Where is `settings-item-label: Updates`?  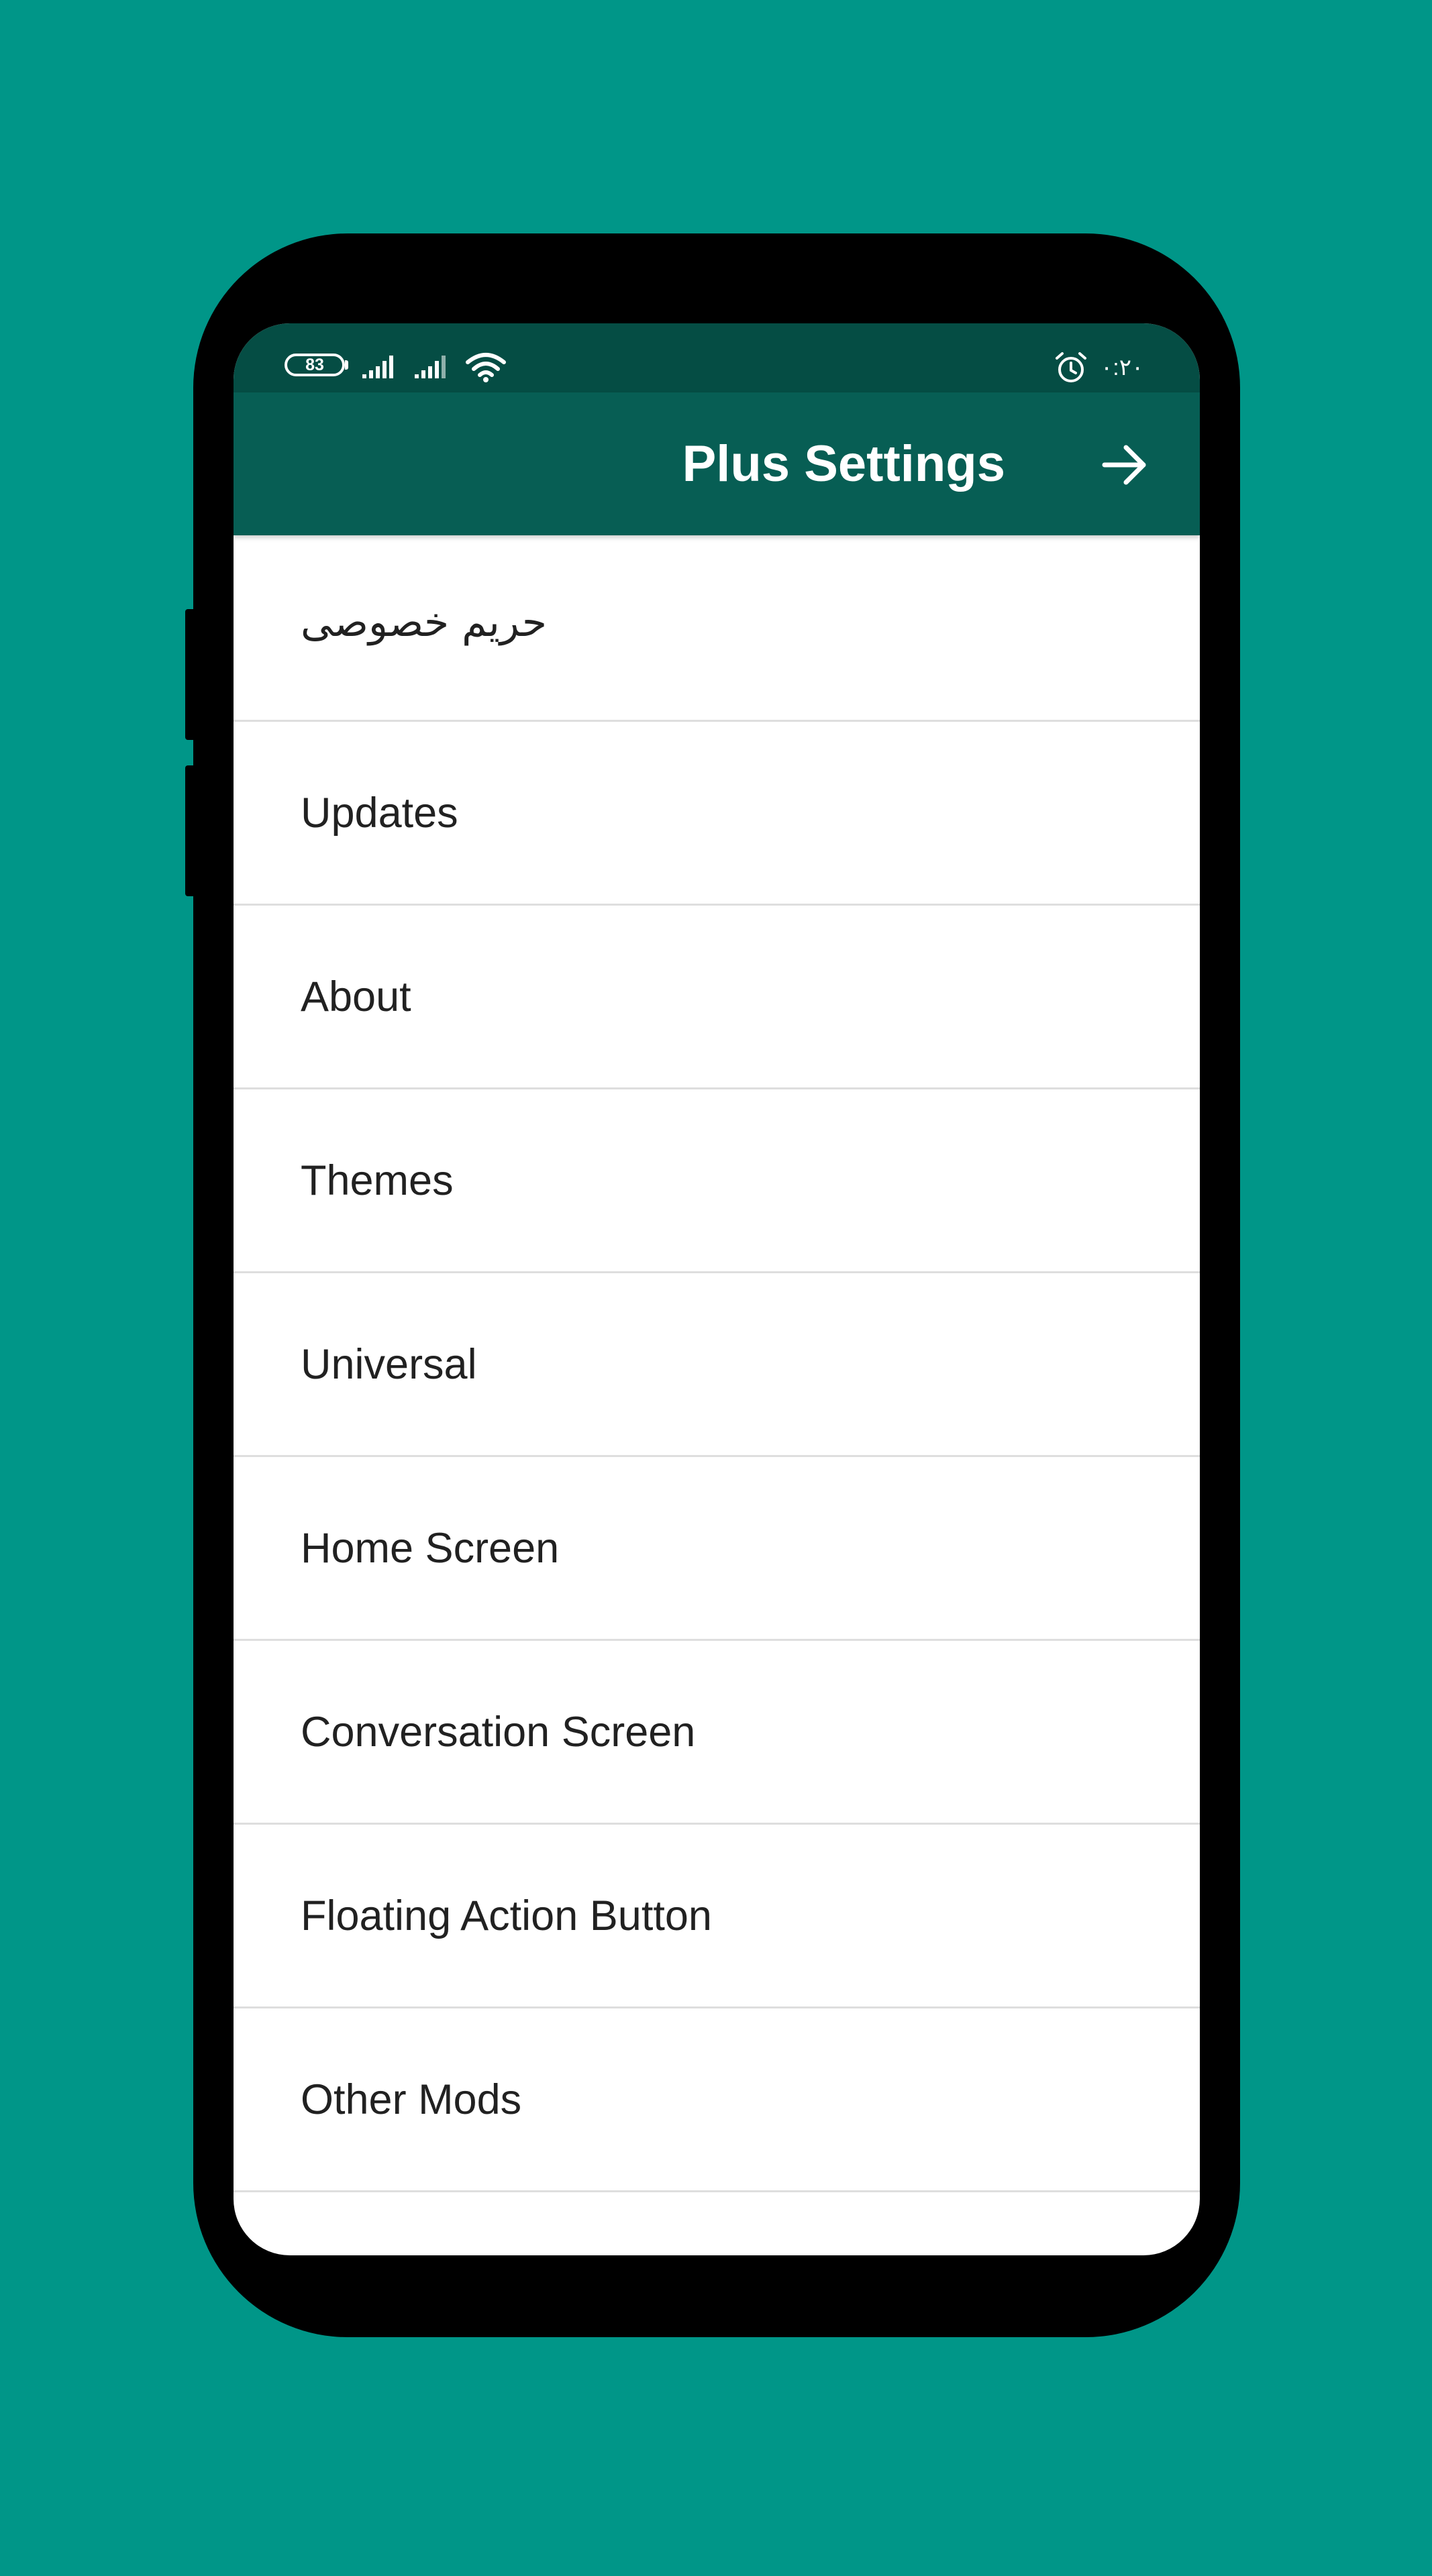
settings-item-label: Updates is located at coordinates (379, 813).